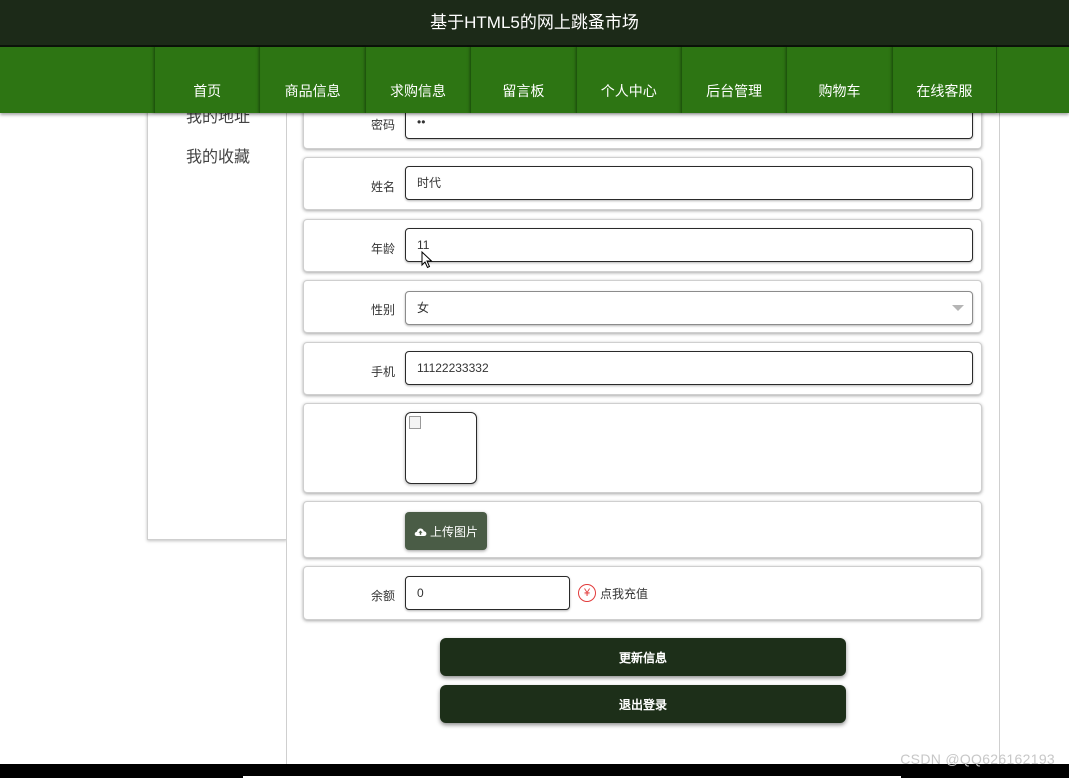 This screenshot has height=778, width=1069. Describe the element at coordinates (427, 260) in the screenshot. I see `mouse-cursor-icon` at that location.